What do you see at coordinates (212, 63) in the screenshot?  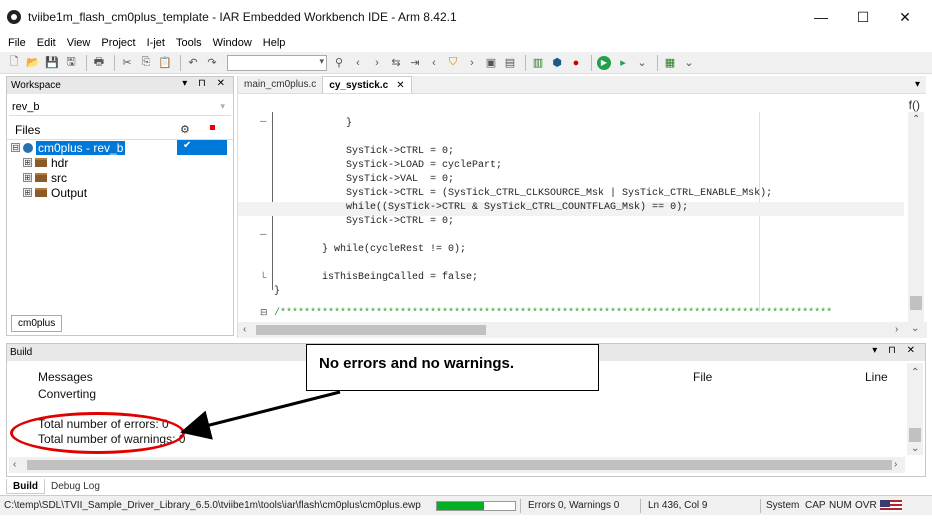 I see `redo-icon: ↷` at bounding box center [212, 63].